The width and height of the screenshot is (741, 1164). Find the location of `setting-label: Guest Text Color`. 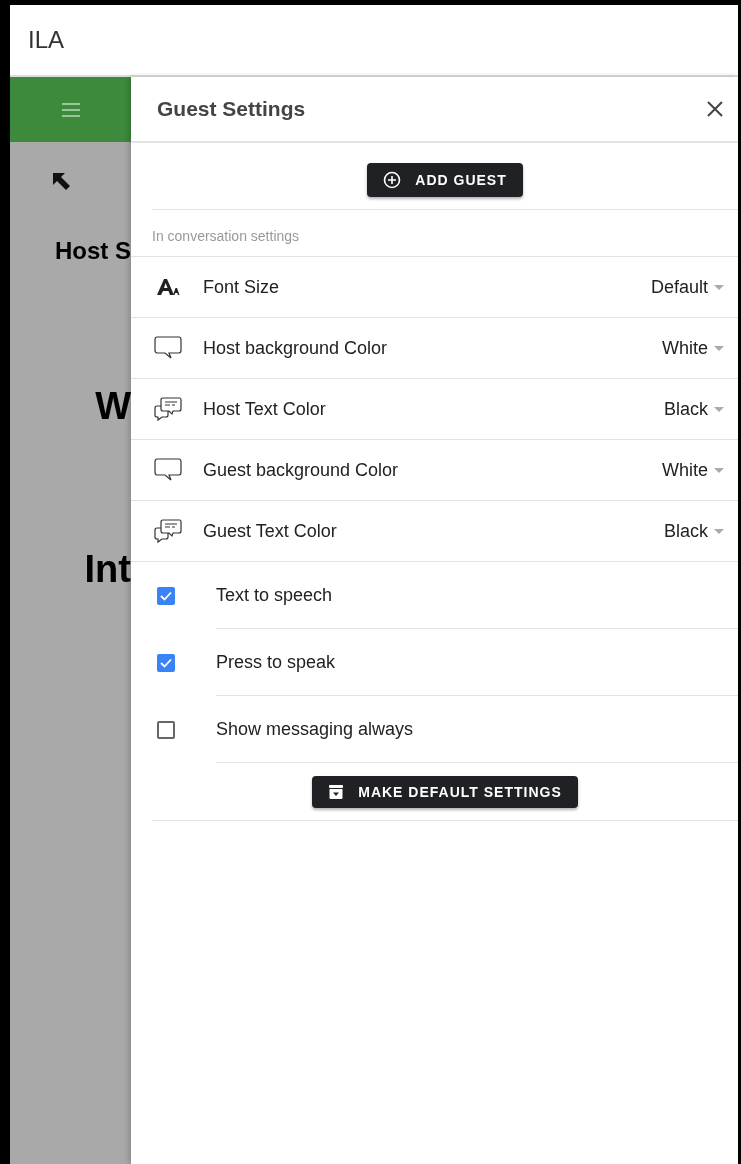

setting-label: Guest Text Color is located at coordinates (270, 531).